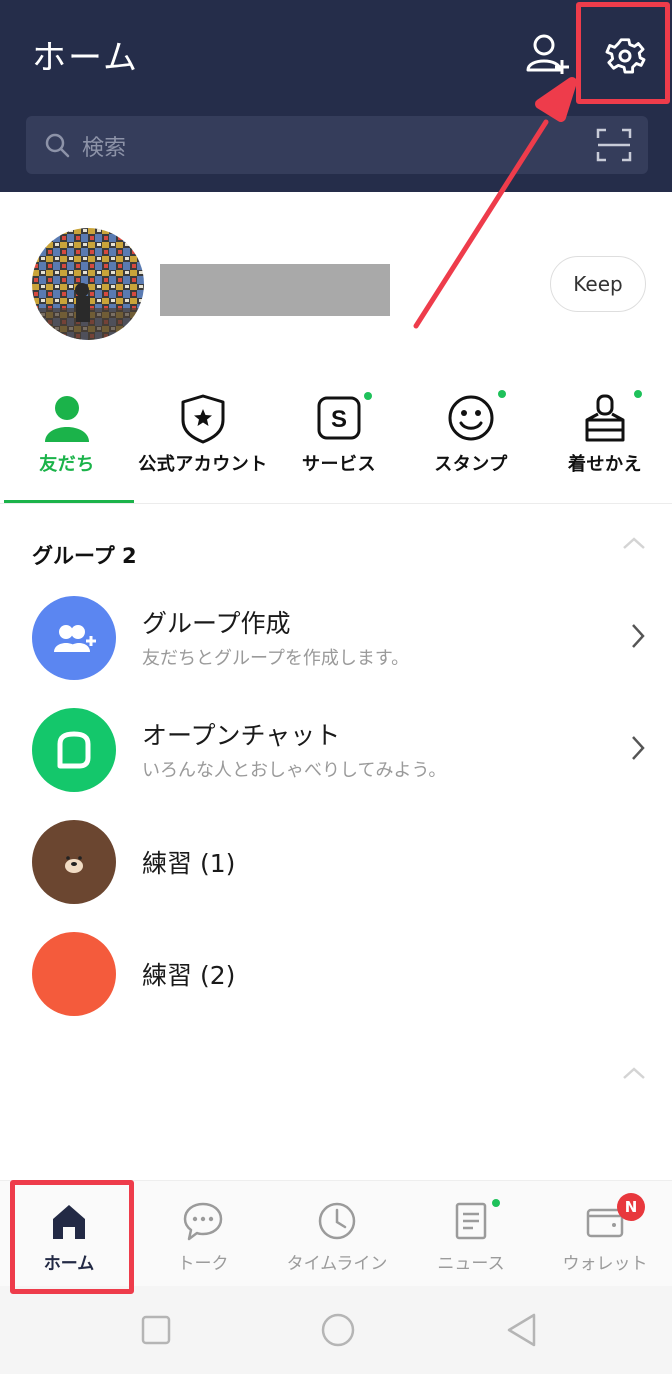  I want to click on category-tabs: 友だち 公式アカウント S サービス スタンプ 着せかえ, so click(336, 442).